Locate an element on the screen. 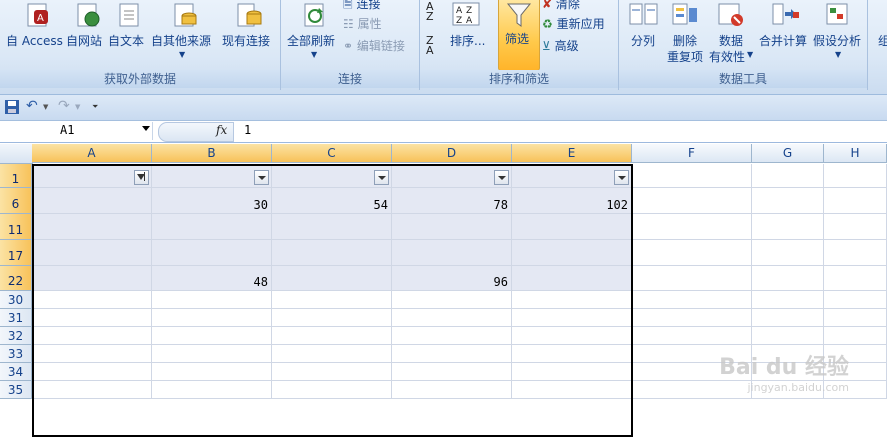 Image resolution: width=887 pixels, height=437 pixels. cell-a11 is located at coordinates (92, 227).